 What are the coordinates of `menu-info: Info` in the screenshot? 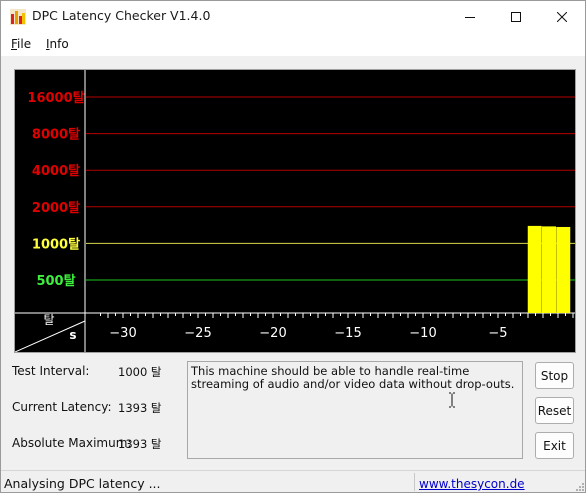 It's located at (57, 44).